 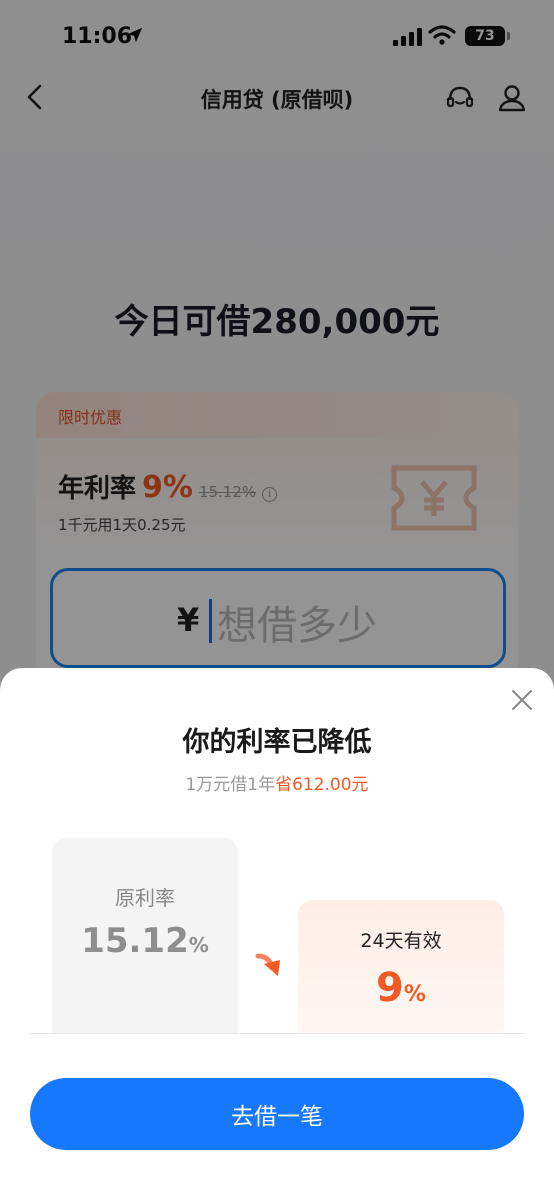 What do you see at coordinates (390, 988) in the screenshot?
I see `new-rate-number: 9` at bounding box center [390, 988].